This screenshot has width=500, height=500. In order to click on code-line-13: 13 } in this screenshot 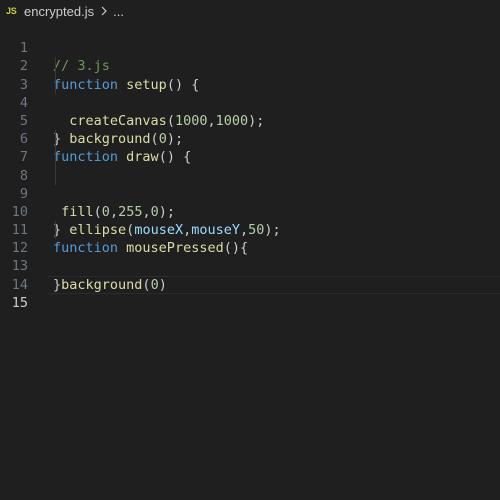, I will do `click(250, 265)`.